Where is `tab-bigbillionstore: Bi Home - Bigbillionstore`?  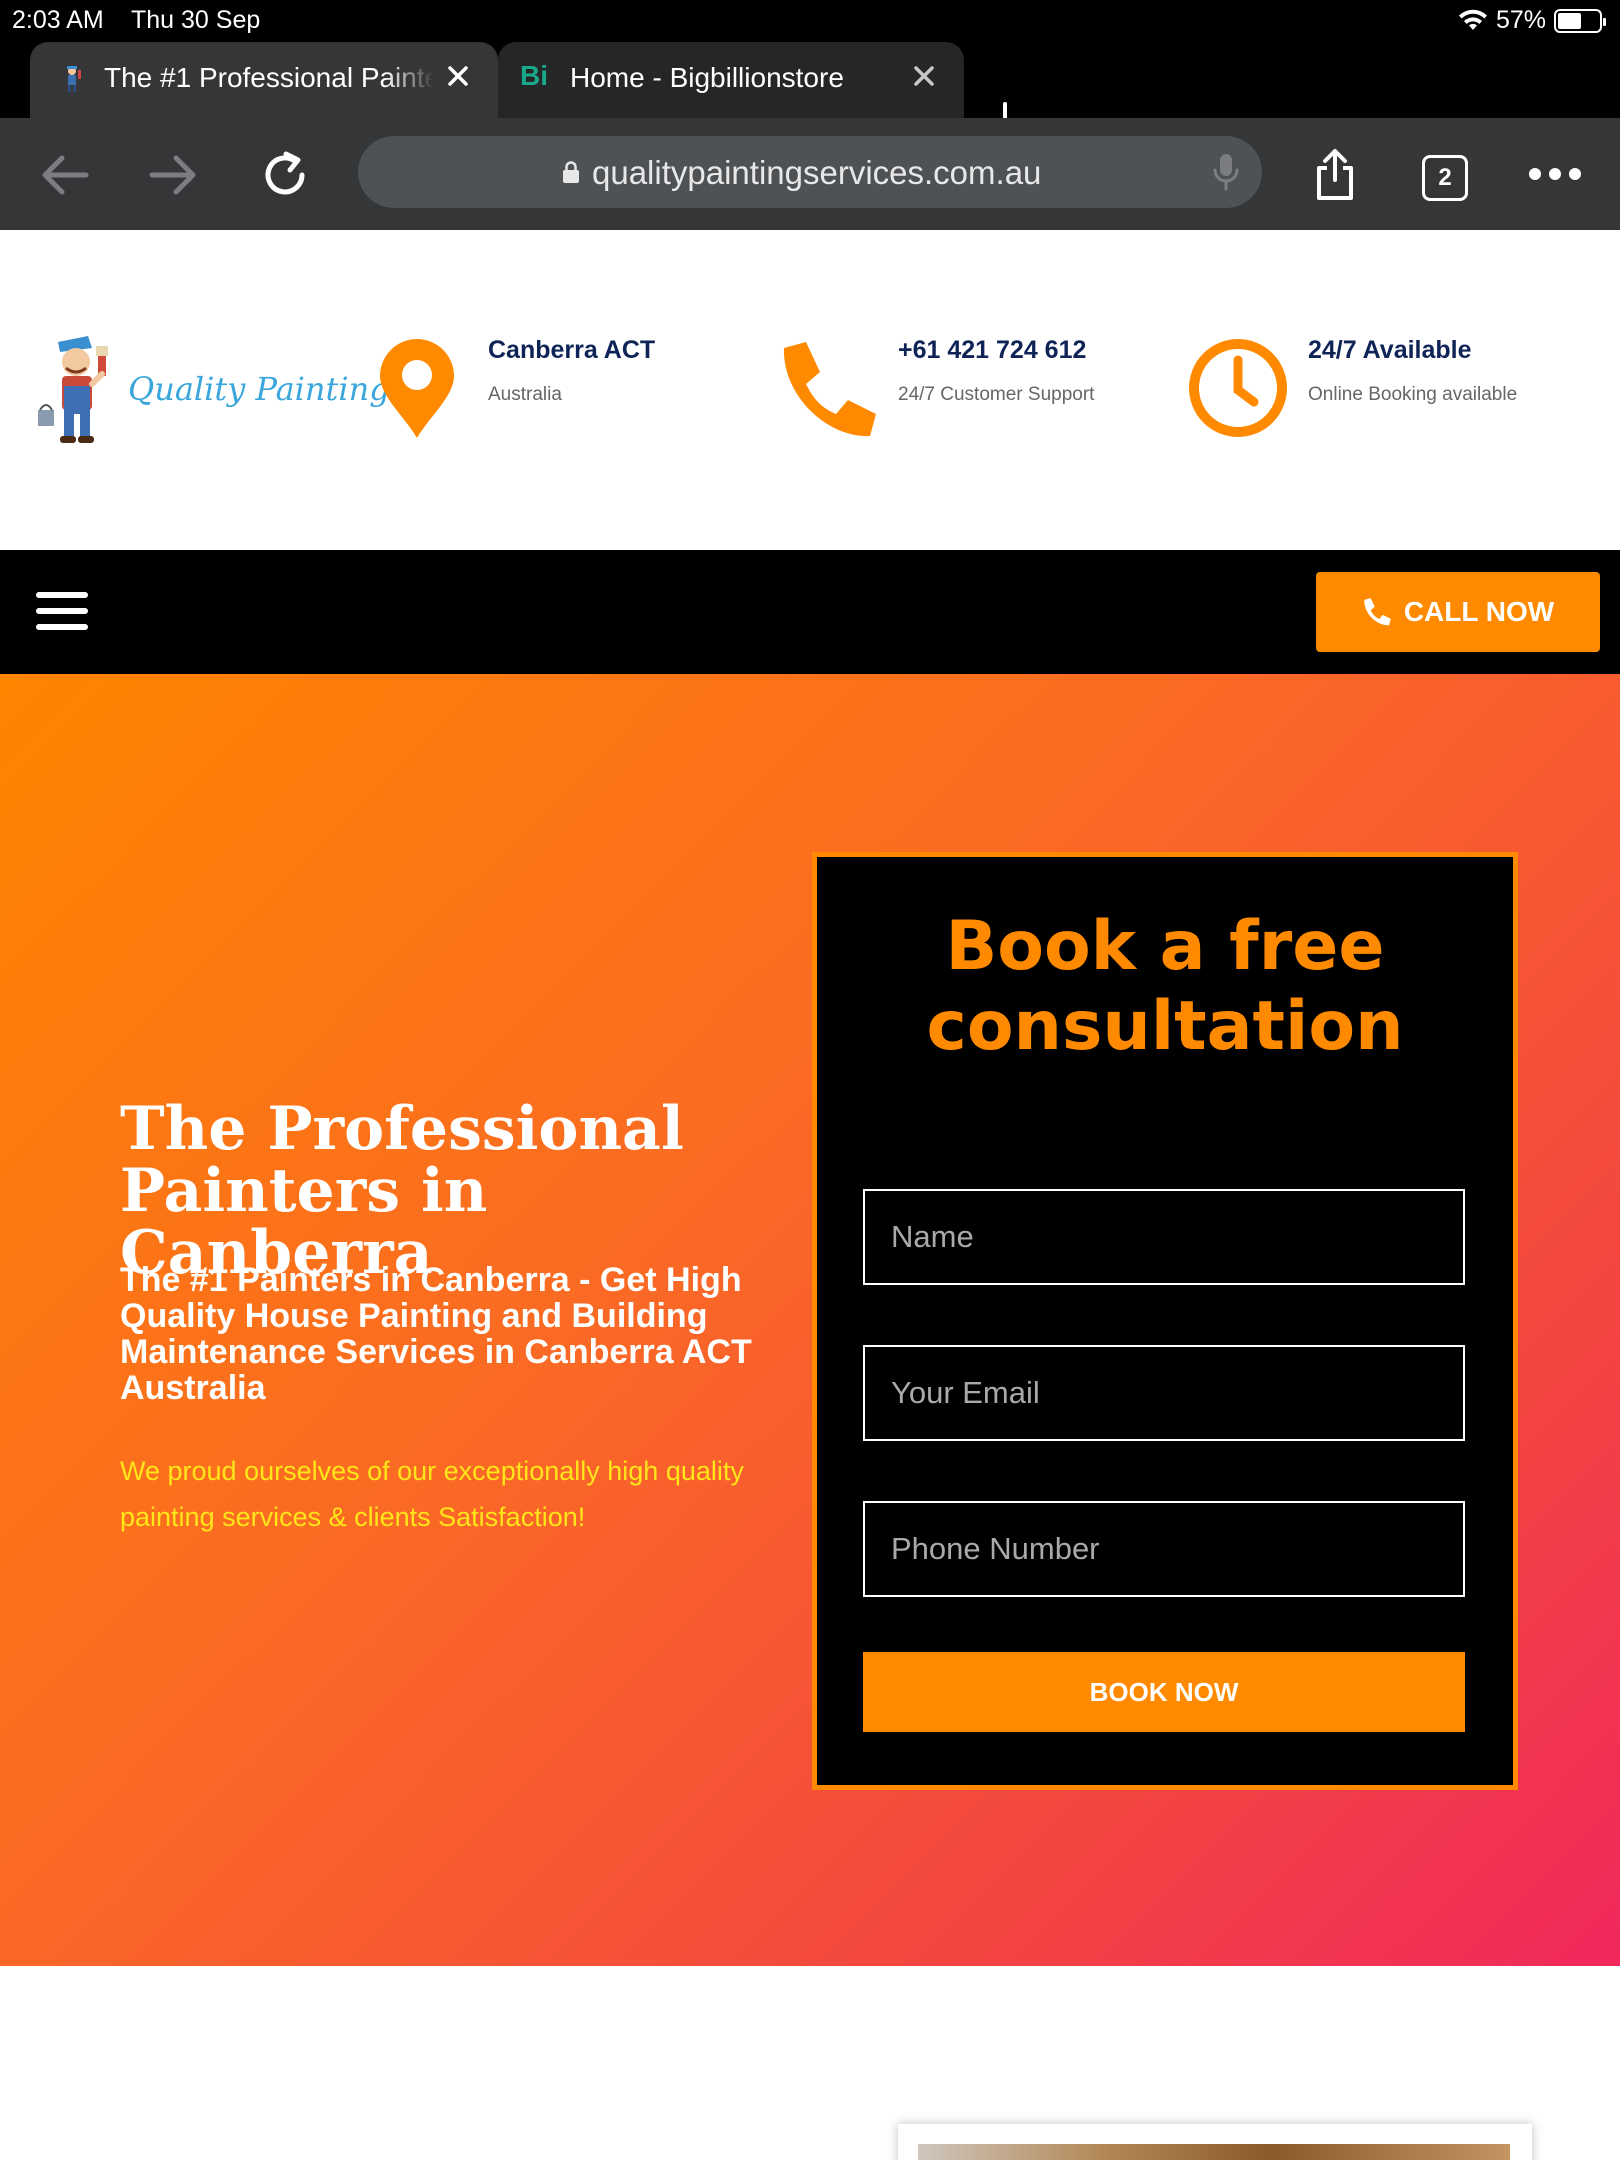
tab-bigbillionstore: Bi Home - Bigbillionstore is located at coordinates (731, 80).